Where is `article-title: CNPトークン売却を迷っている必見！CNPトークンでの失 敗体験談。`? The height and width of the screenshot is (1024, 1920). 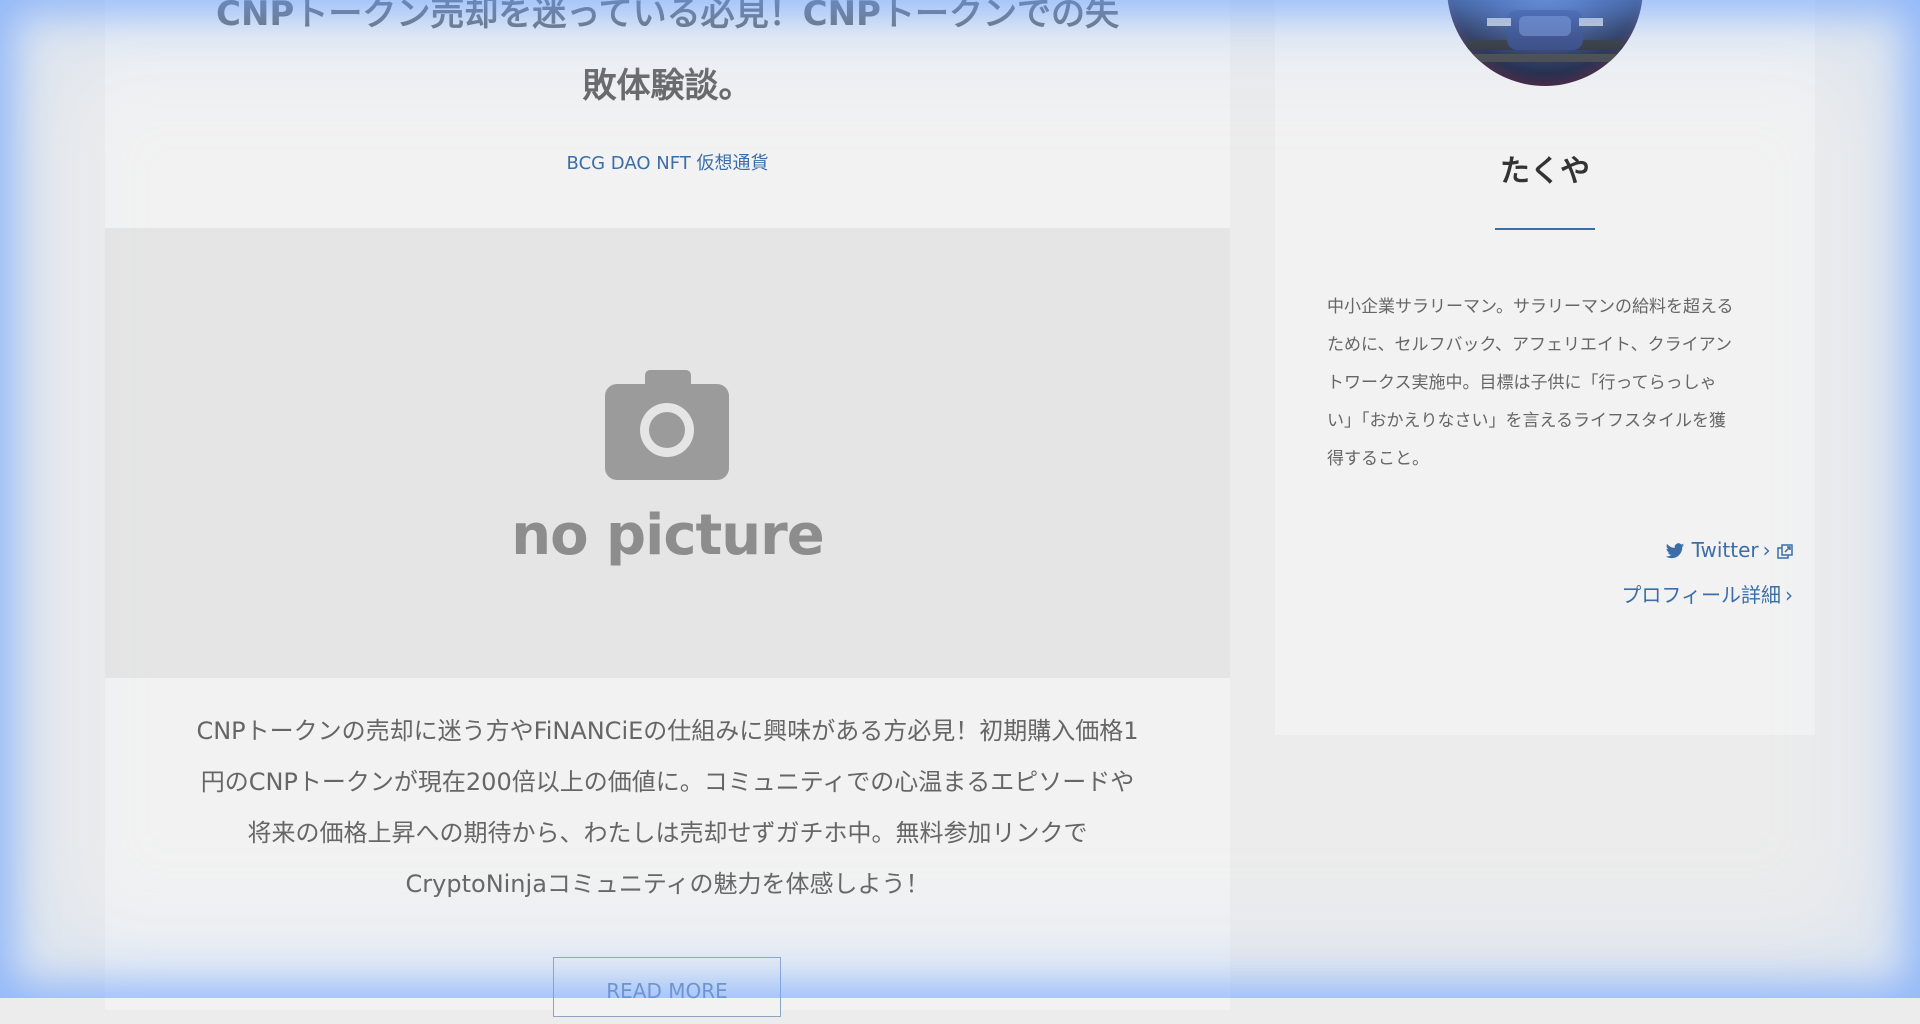 article-title: CNPトークン売却を迷っている必見！CNPトークンでの失 敗体験談。 is located at coordinates (667, 61).